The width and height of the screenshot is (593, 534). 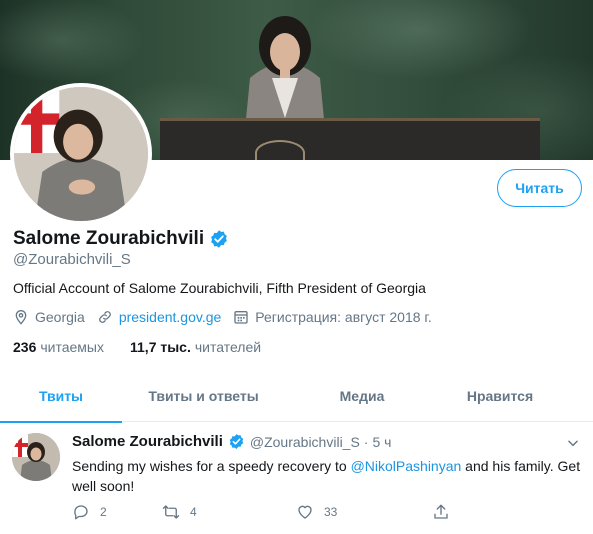 I want to click on avatar-photo, so click(x=81, y=154).